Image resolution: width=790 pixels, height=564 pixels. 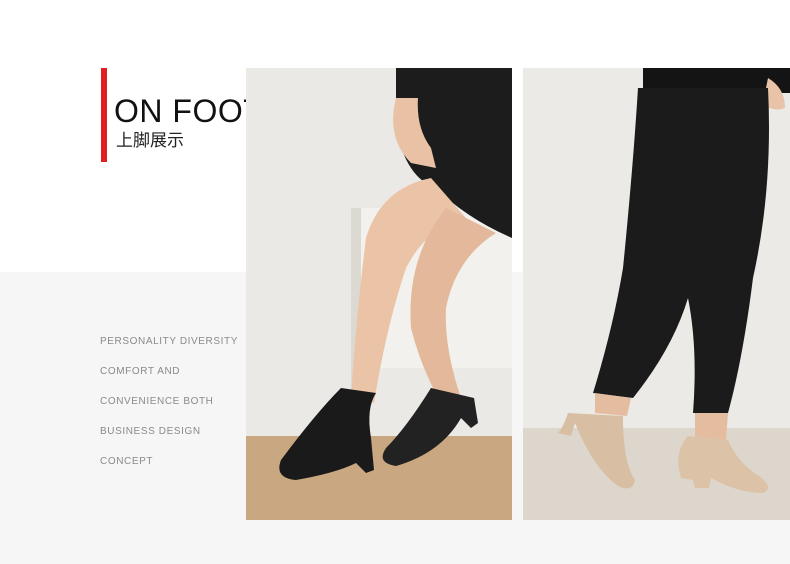 What do you see at coordinates (104, 115) in the screenshot?
I see `title-accent-bar` at bounding box center [104, 115].